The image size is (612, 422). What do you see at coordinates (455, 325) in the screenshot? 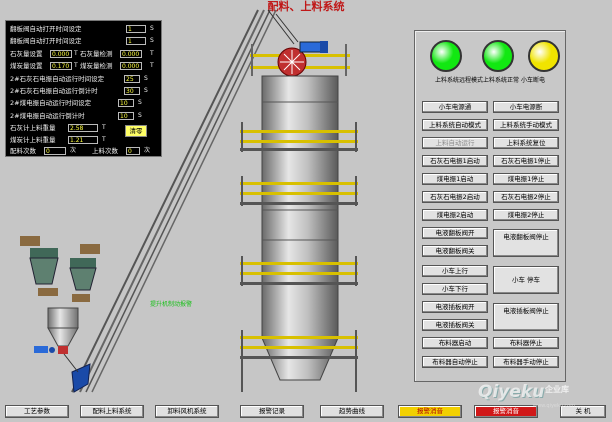
I see `plug-close-button: 电液插板阀关` at bounding box center [455, 325].